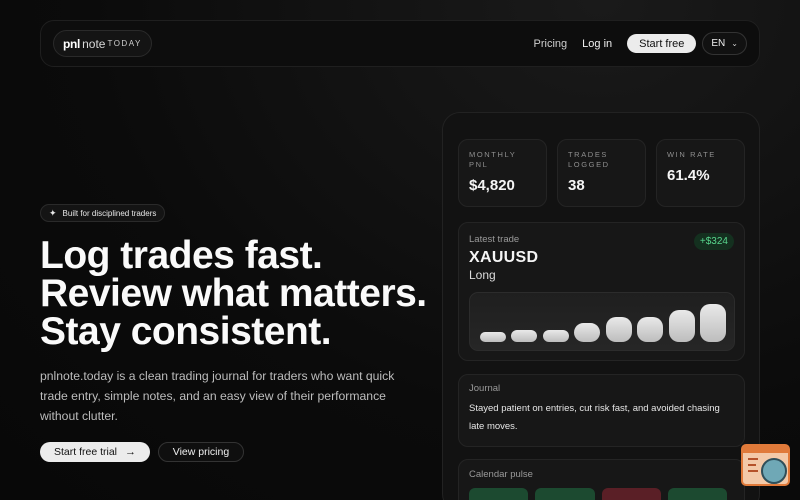  Describe the element at coordinates (492, 185) in the screenshot. I see `stat-value: $4,820` at that location.